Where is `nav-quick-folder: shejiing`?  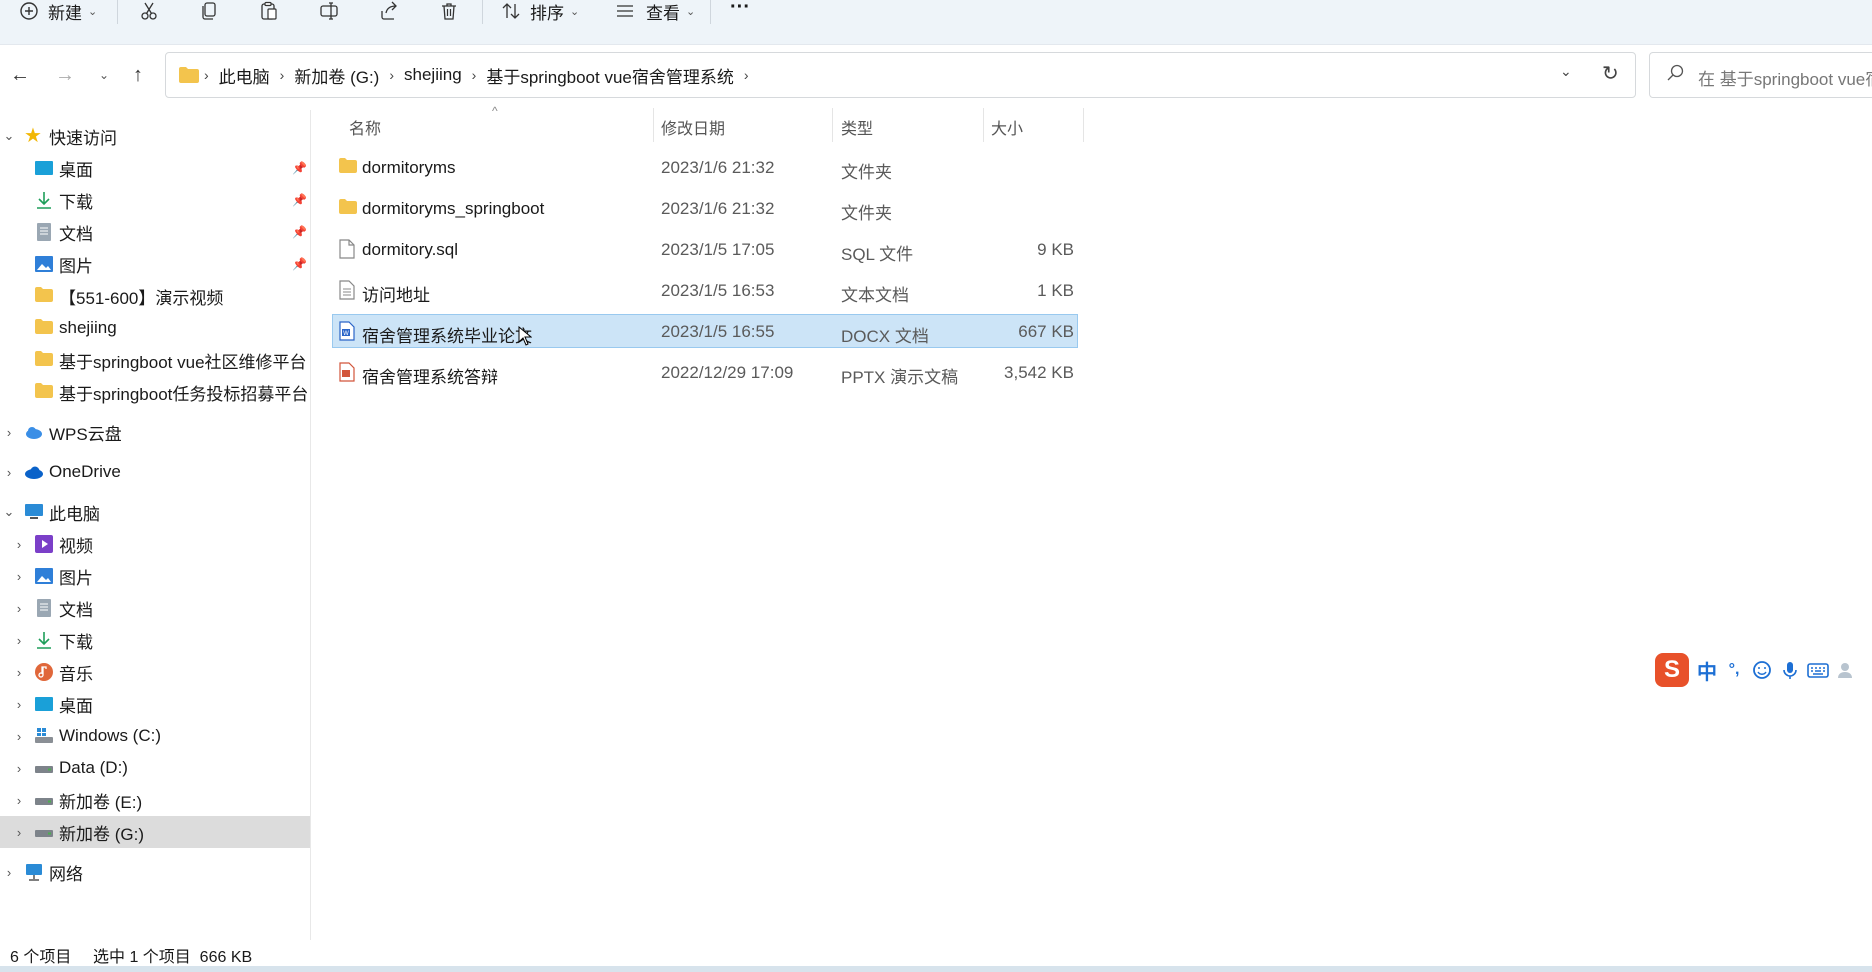
nav-quick-folder: shejiing is located at coordinates (155, 328).